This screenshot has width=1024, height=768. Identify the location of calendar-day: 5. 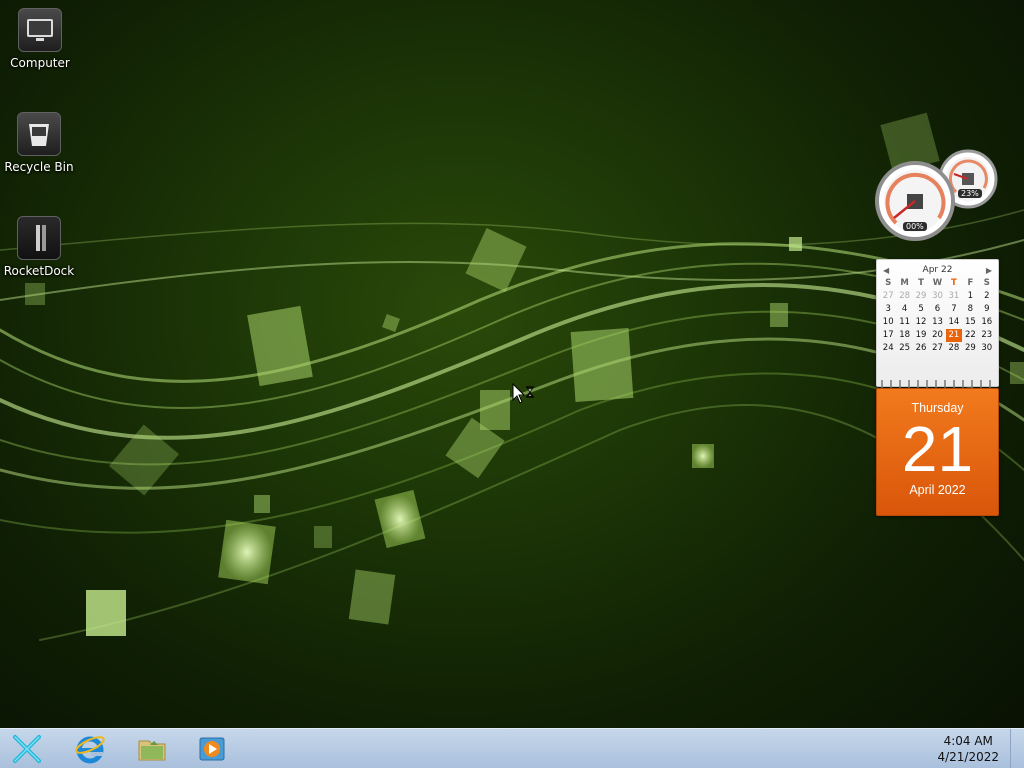
(921, 309).